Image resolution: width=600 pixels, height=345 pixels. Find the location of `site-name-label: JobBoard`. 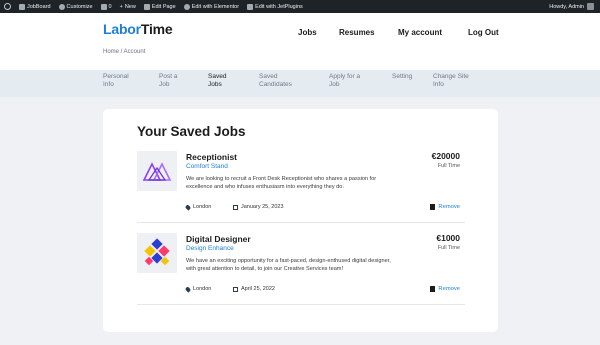

site-name-label: JobBoard is located at coordinates (39, 6).